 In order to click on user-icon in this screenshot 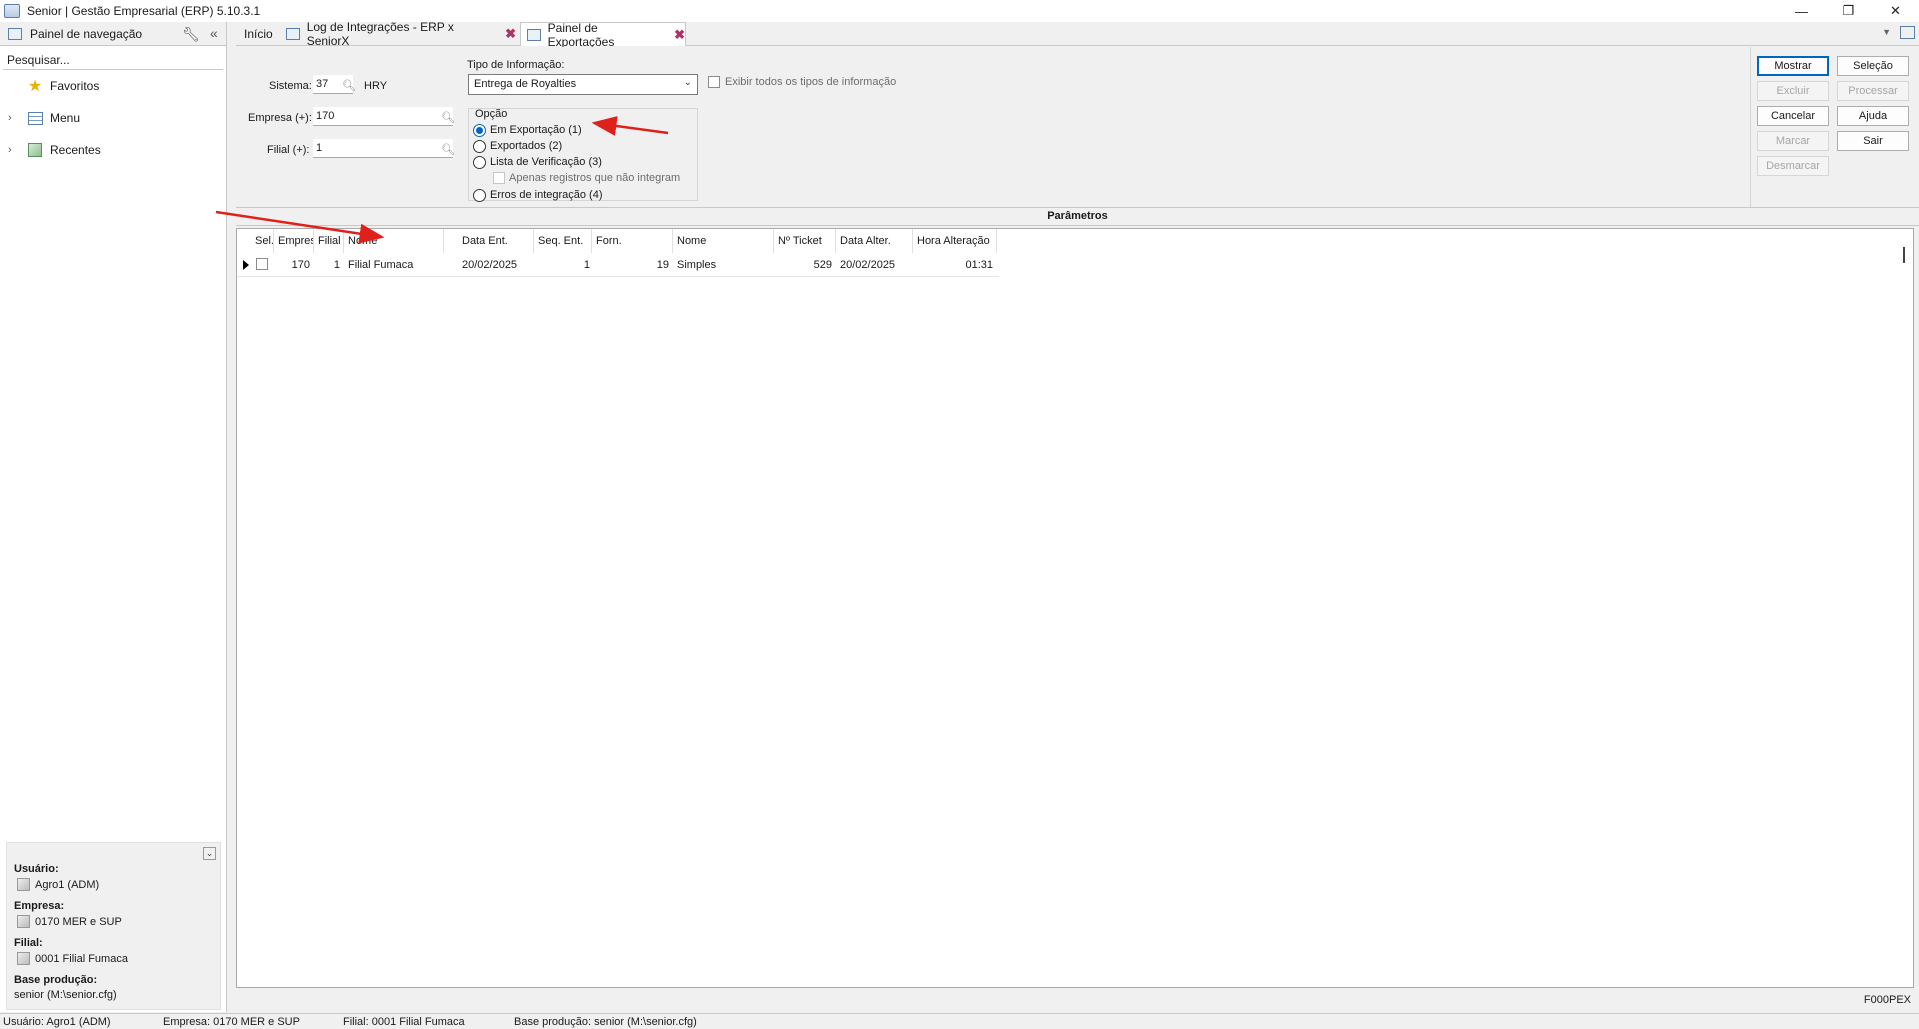, I will do `click(23, 884)`.